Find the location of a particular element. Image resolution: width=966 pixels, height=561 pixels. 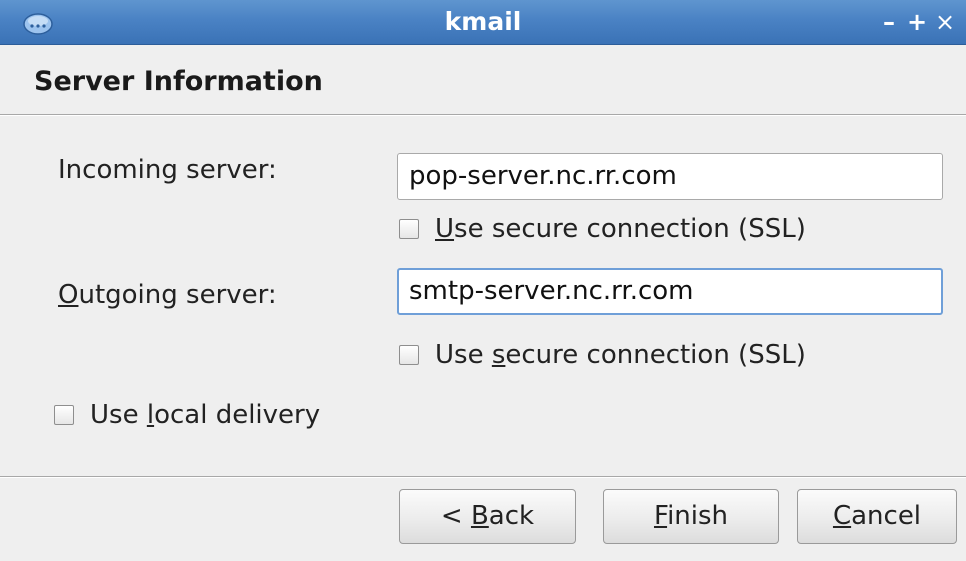

outgoing-server-field: smtp-server.nc.rr.com is located at coordinates (670, 291).